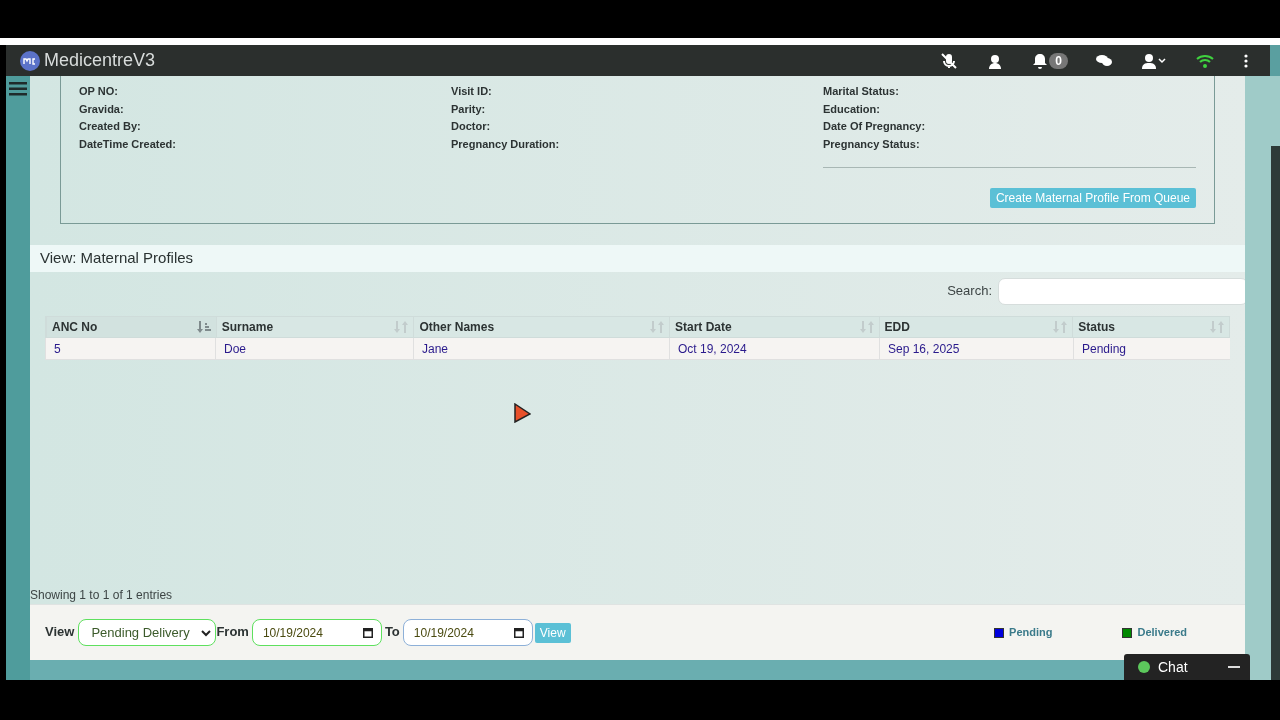 The image size is (1280, 720). Describe the element at coordinates (99, 91) in the screenshot. I see `field-label: OP NO:` at that location.